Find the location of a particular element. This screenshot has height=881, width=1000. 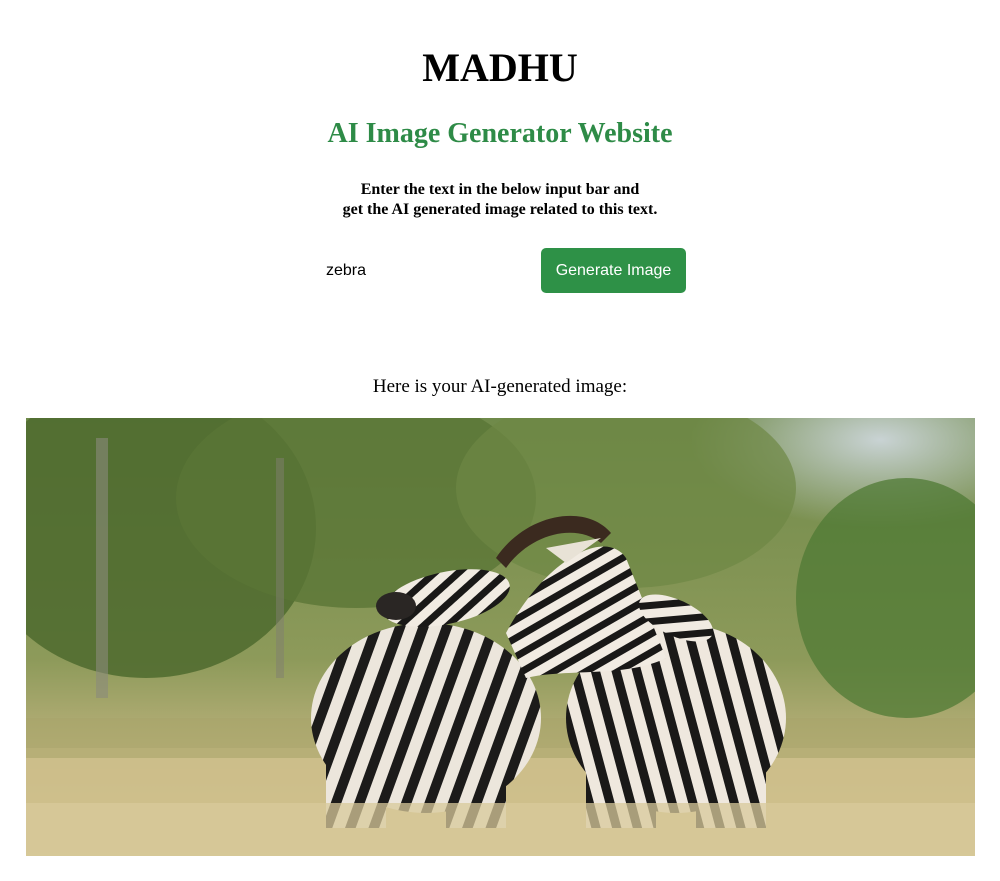

page-subtitle: AI Image Generator Website is located at coordinates (500, 133).